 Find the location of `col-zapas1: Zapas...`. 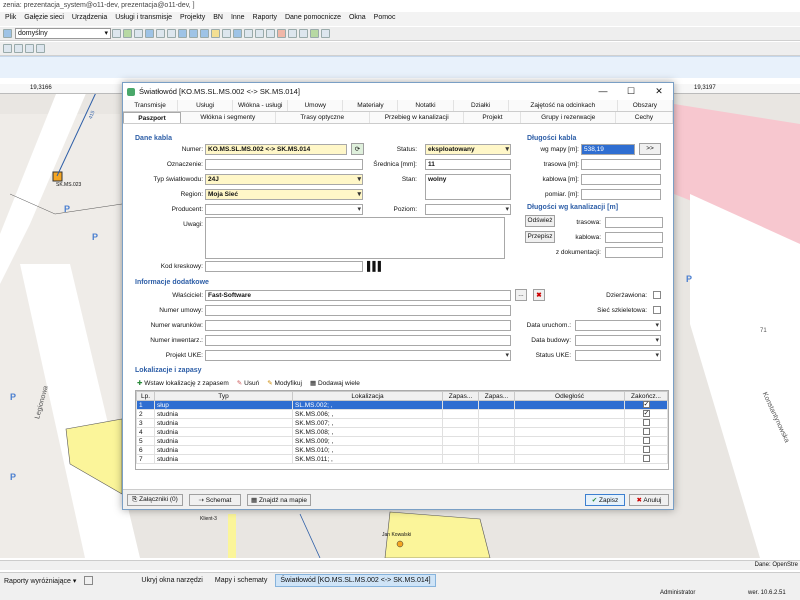

col-zapas1: Zapas... is located at coordinates (460, 396).